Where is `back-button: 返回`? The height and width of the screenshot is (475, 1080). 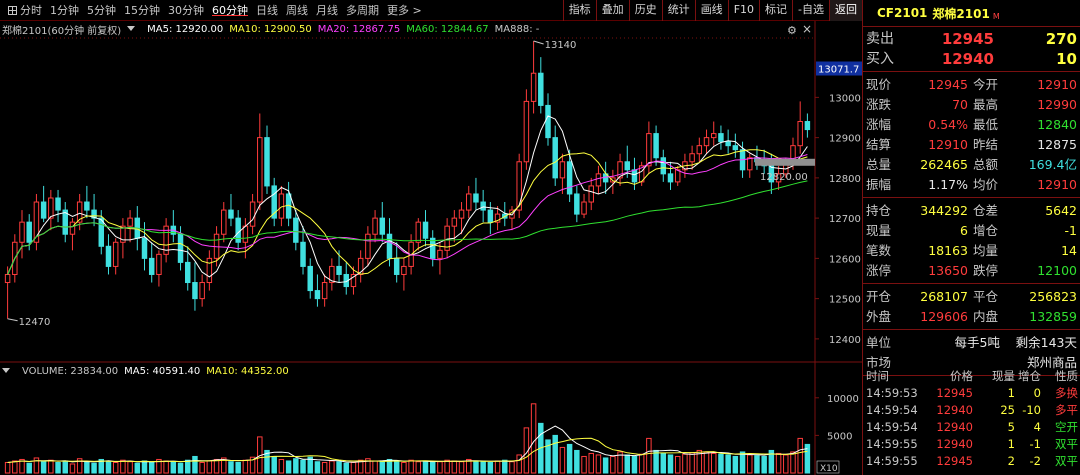 back-button: 返回 is located at coordinates (845, 10).